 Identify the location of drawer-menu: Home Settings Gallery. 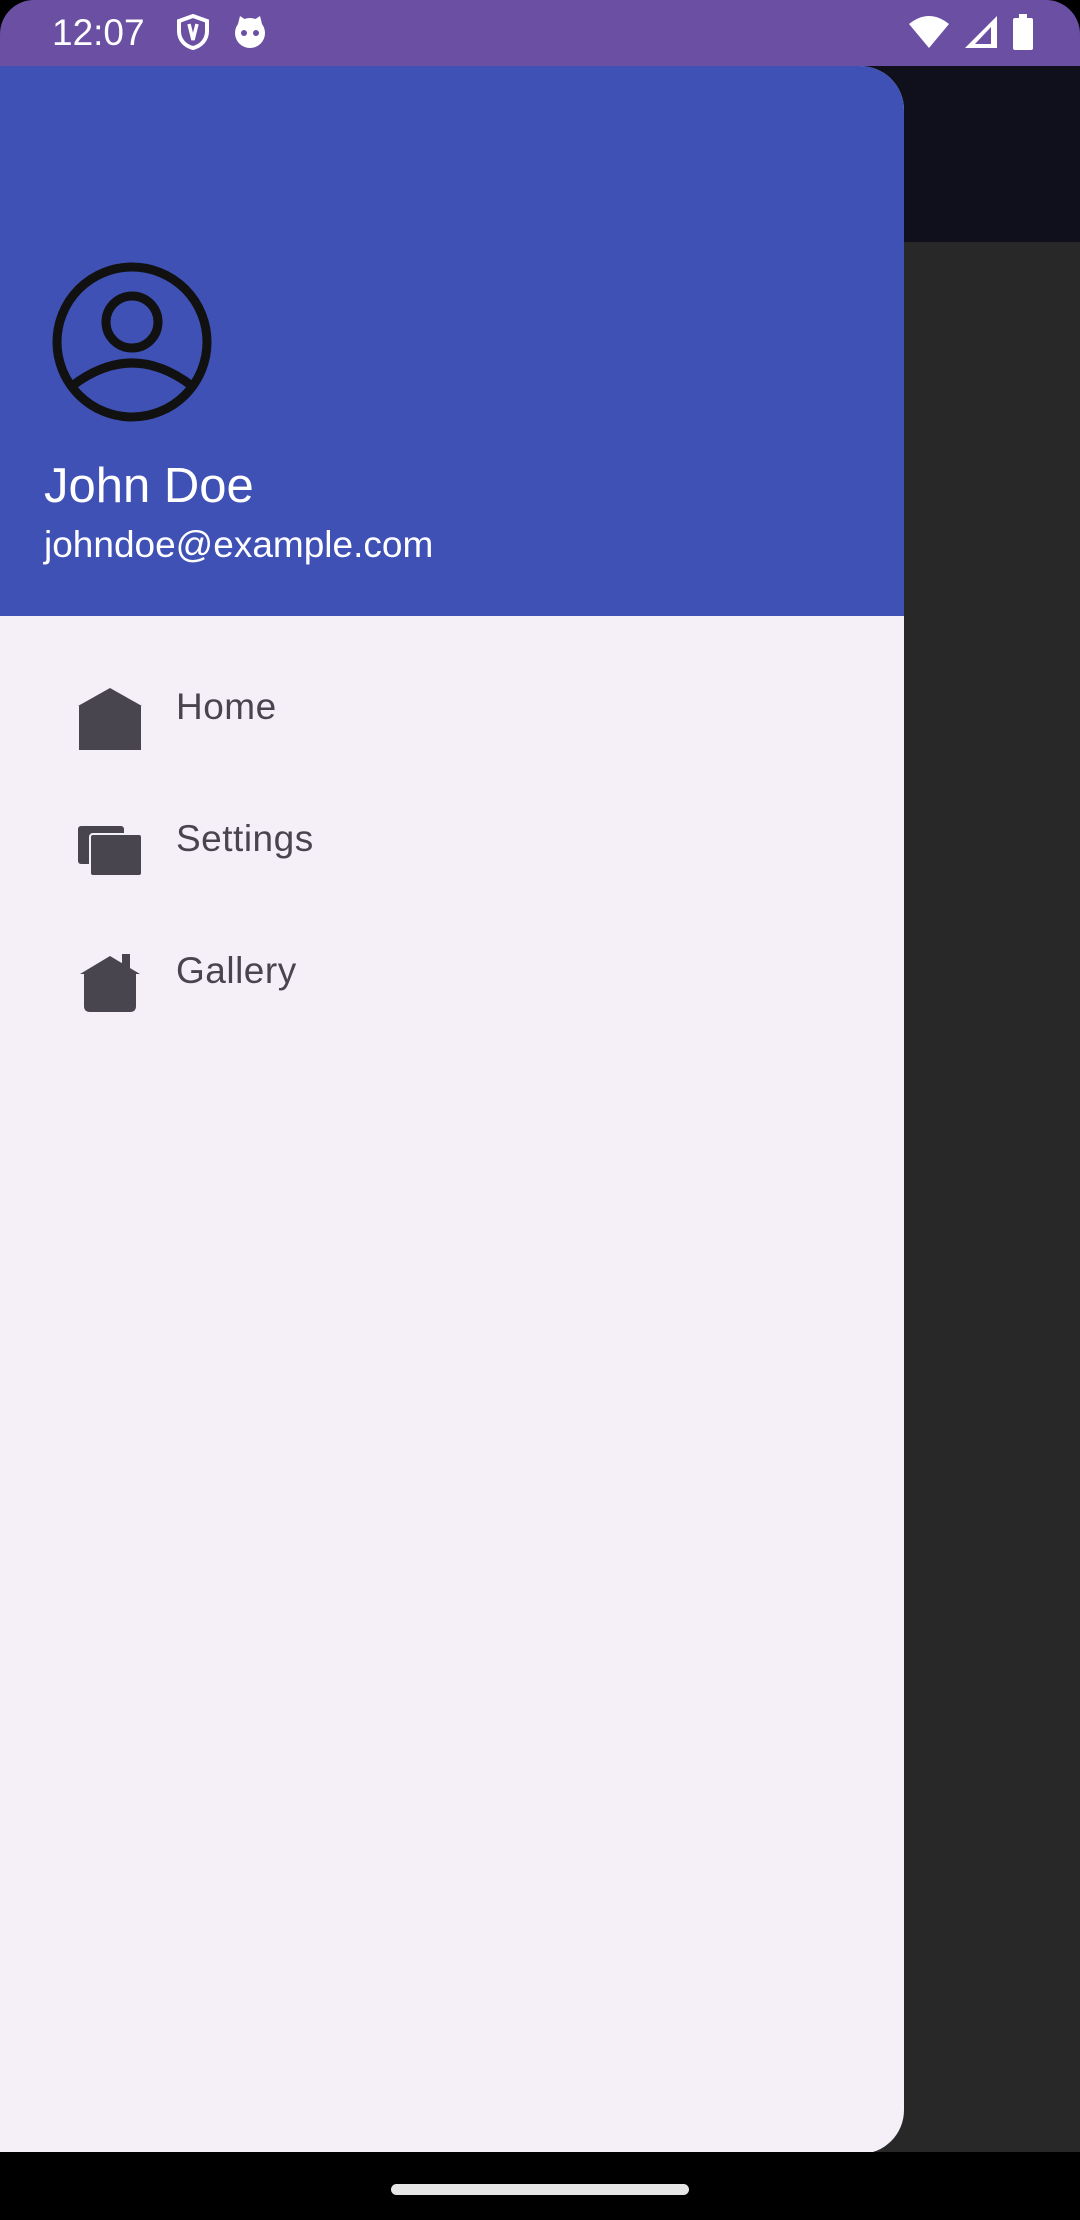
(452, 840).